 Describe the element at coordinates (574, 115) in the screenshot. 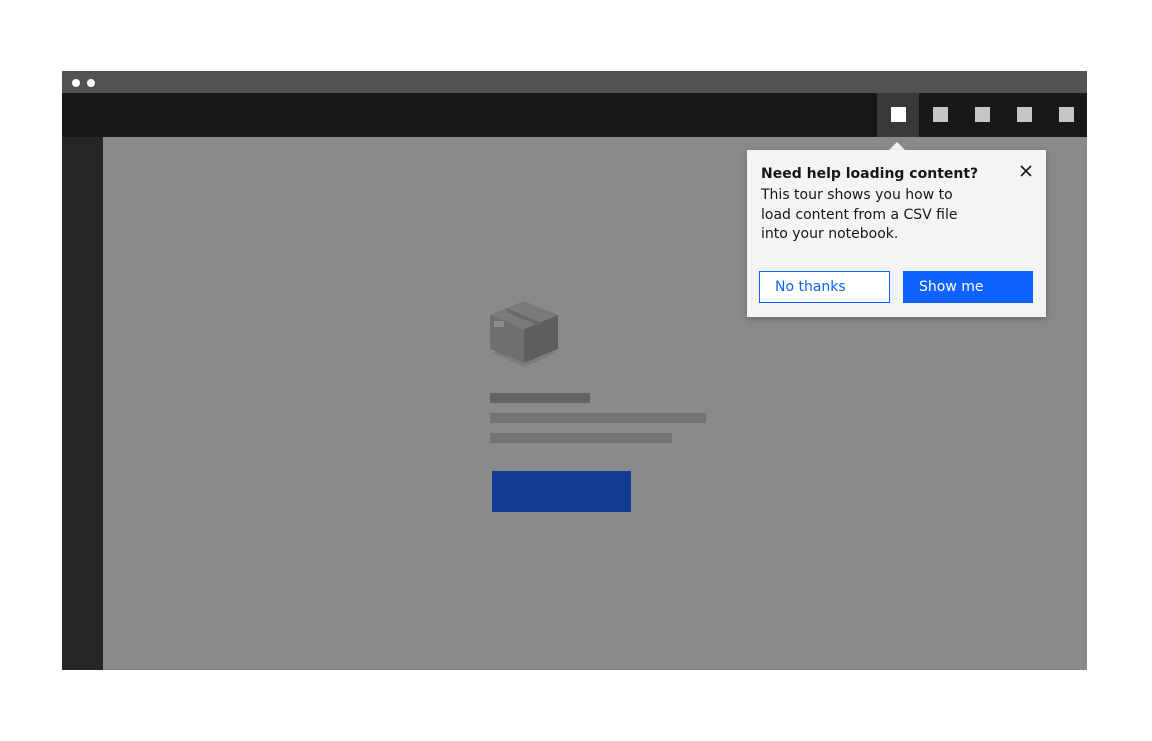

I see `app-header` at that location.